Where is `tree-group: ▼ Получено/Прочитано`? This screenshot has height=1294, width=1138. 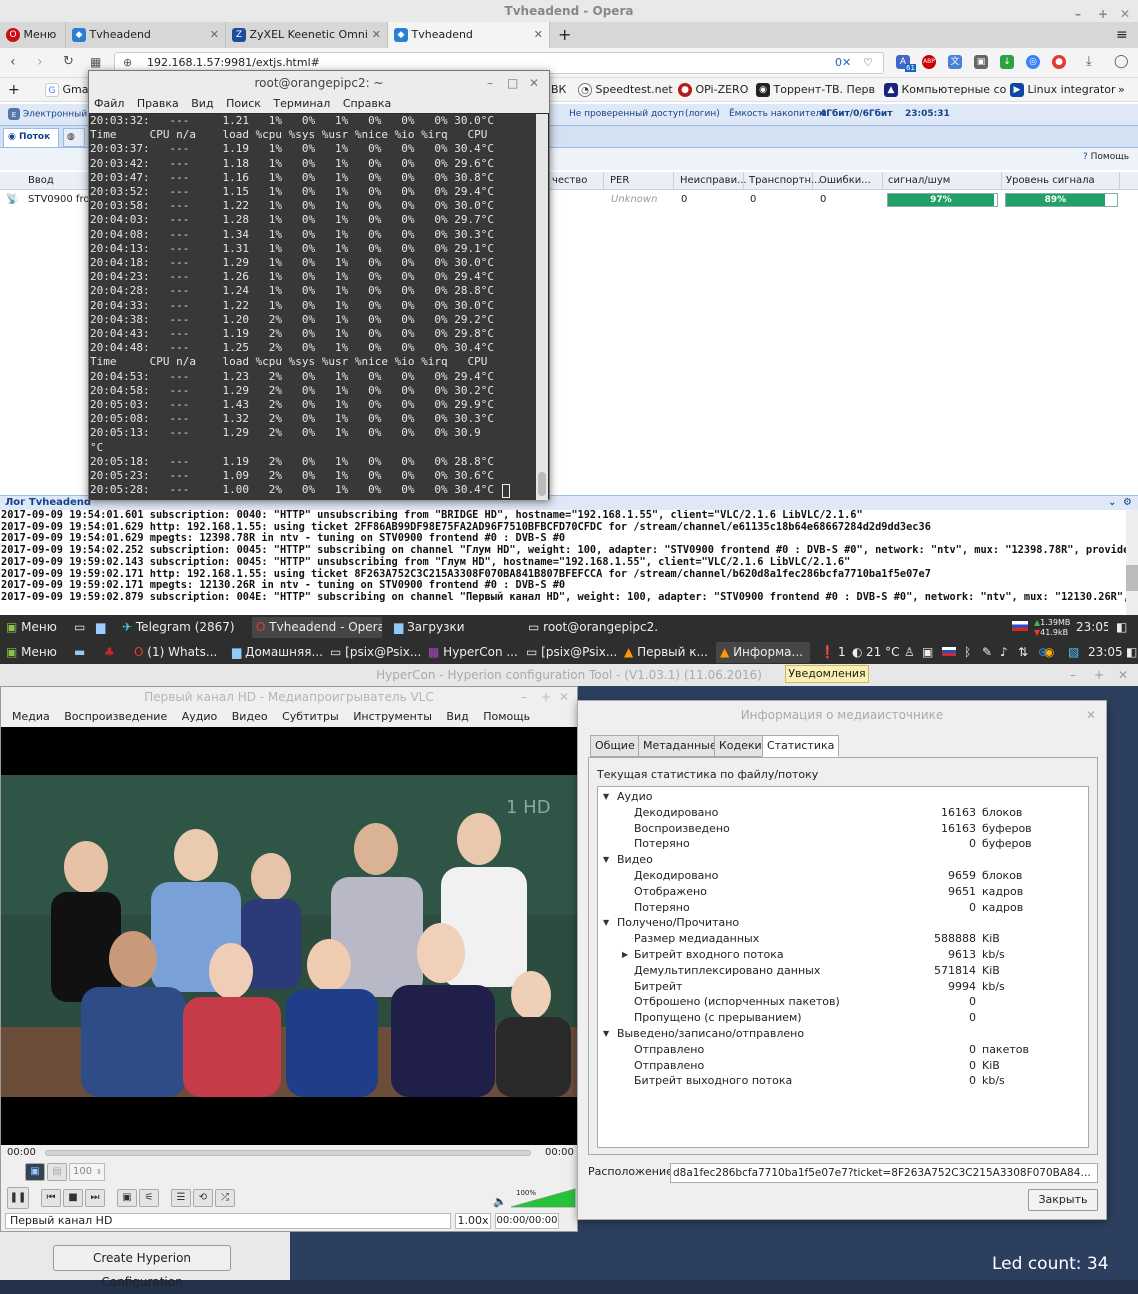
tree-group: ▼ Получено/Прочитано is located at coordinates (843, 923).